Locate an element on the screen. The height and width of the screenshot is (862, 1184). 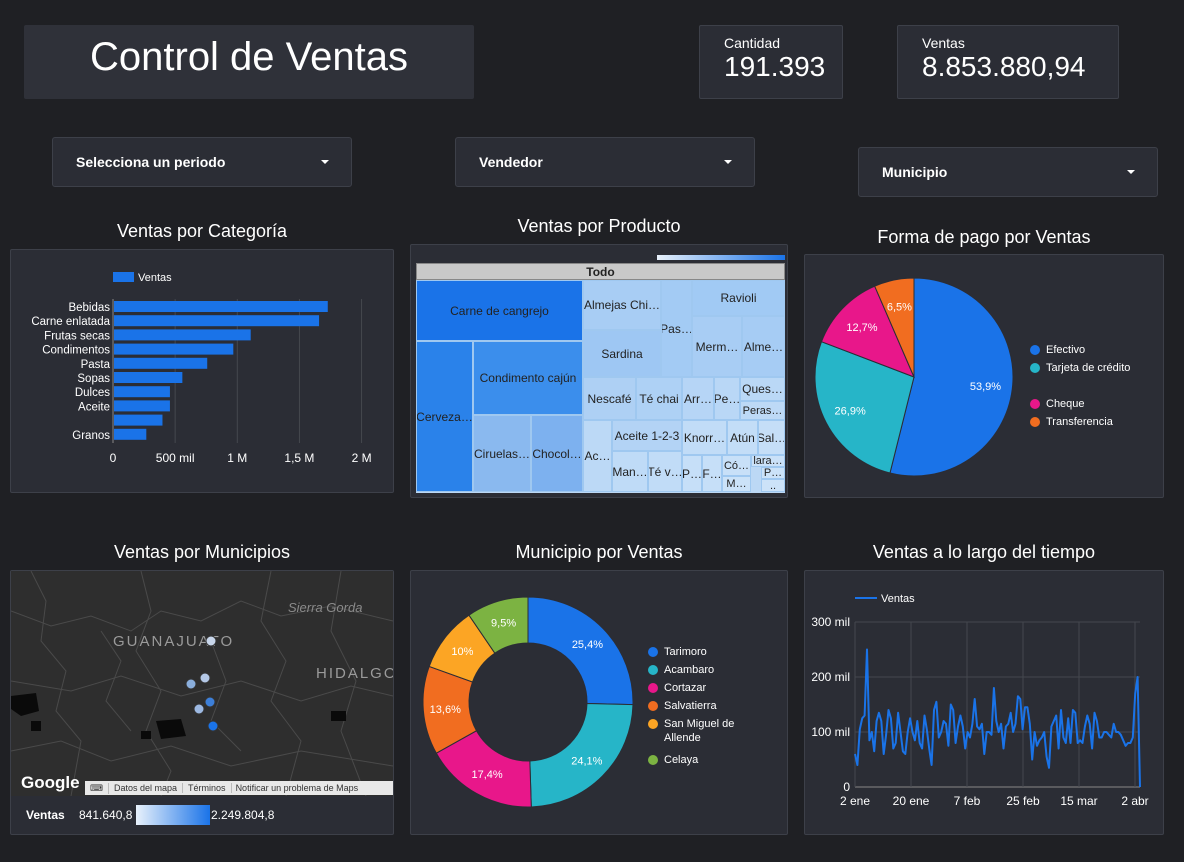
legend-item: Acambaro is located at coordinates (693, 670).